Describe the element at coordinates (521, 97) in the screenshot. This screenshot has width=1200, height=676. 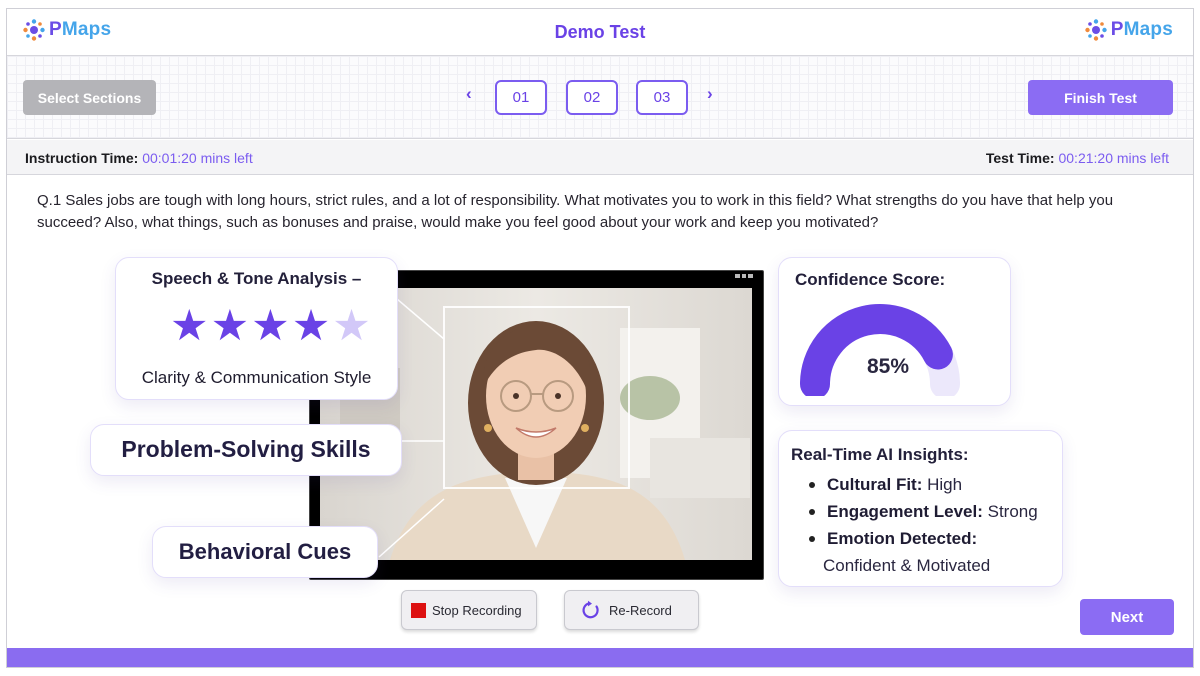
I see `page-button-01: 01` at that location.